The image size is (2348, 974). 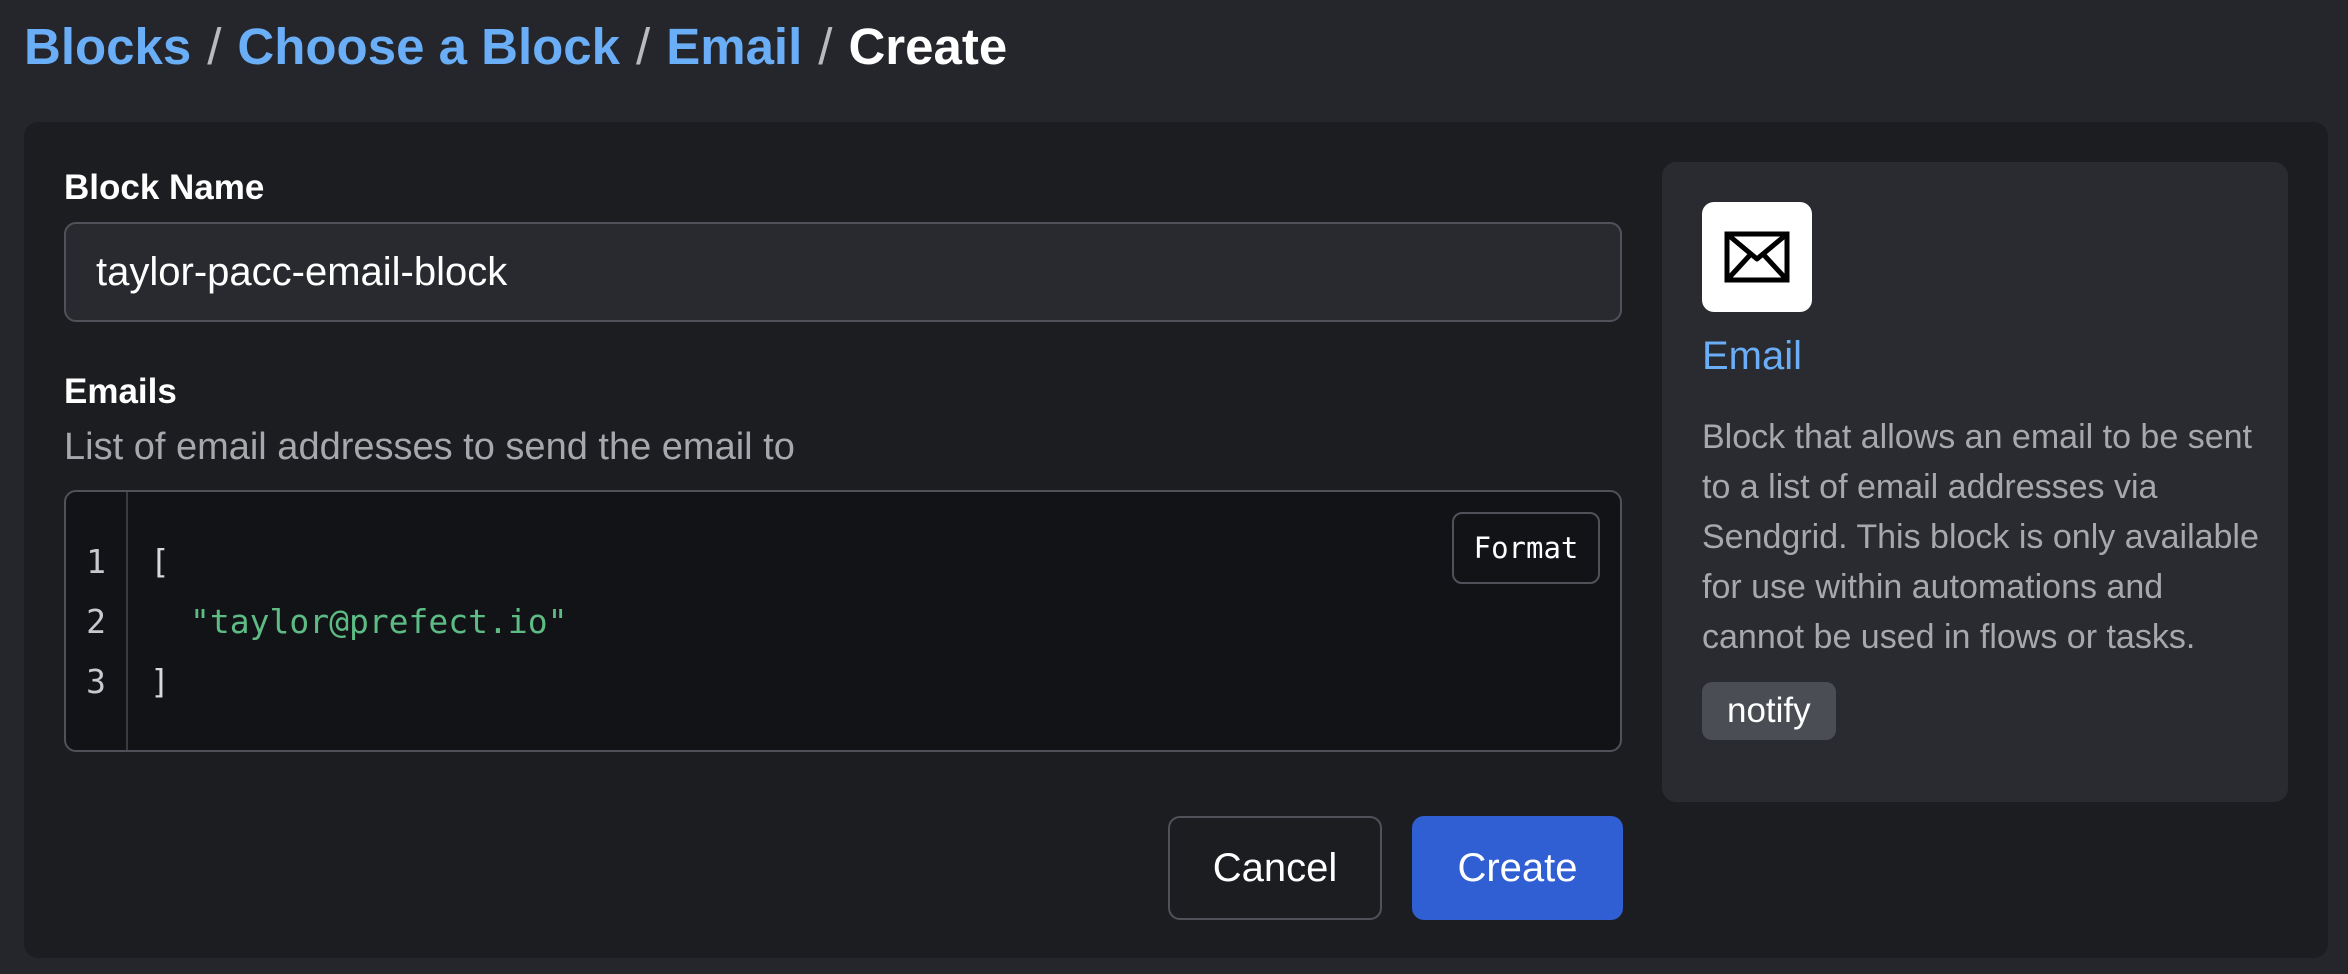 I want to click on breadcrumb-choose-block-link: Choose a Block, so click(x=428, y=46).